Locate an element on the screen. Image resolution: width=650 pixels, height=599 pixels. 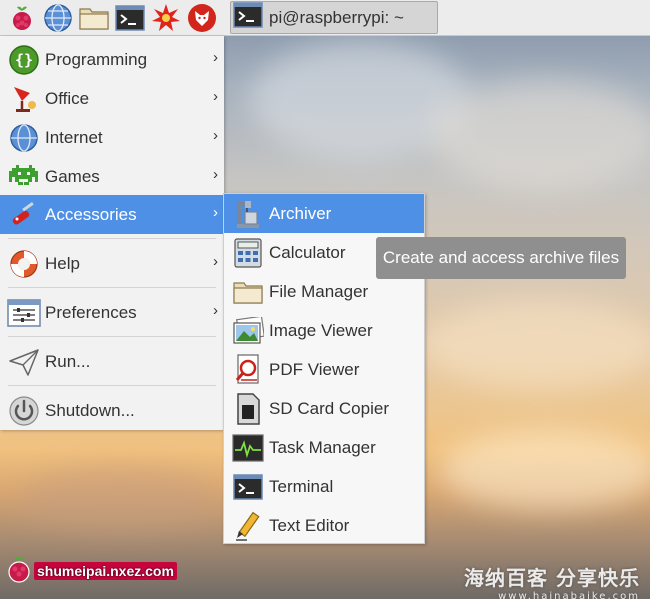
submenu-item-sd-card-copier: SD Card Copier is located at coordinates (324, 408).